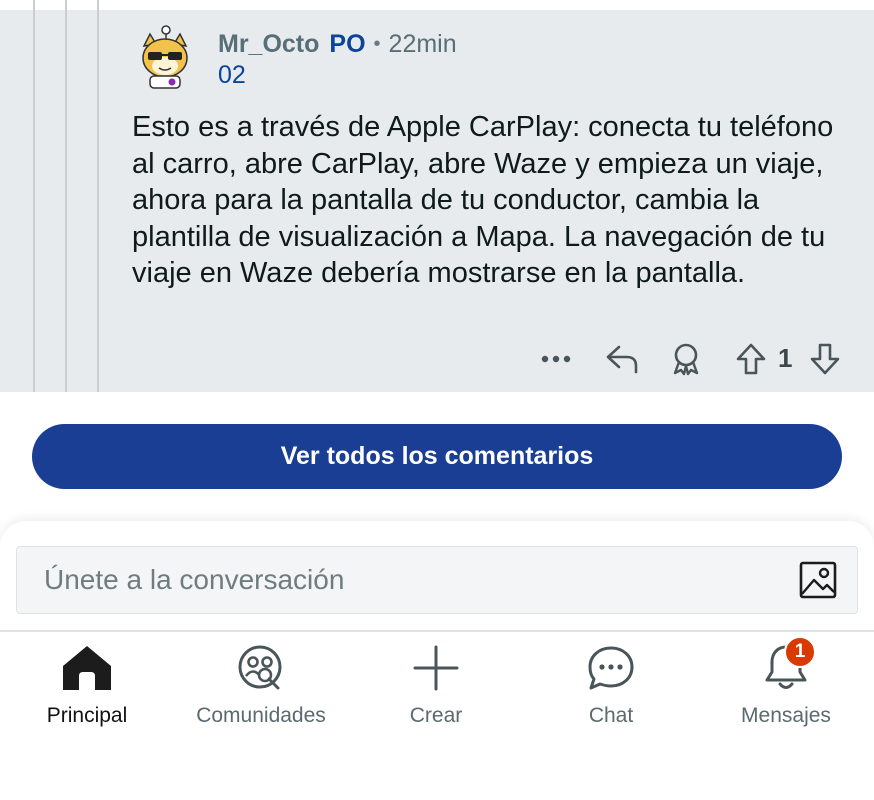 The width and height of the screenshot is (874, 800). I want to click on nav-label-principal: Principal, so click(87, 715).